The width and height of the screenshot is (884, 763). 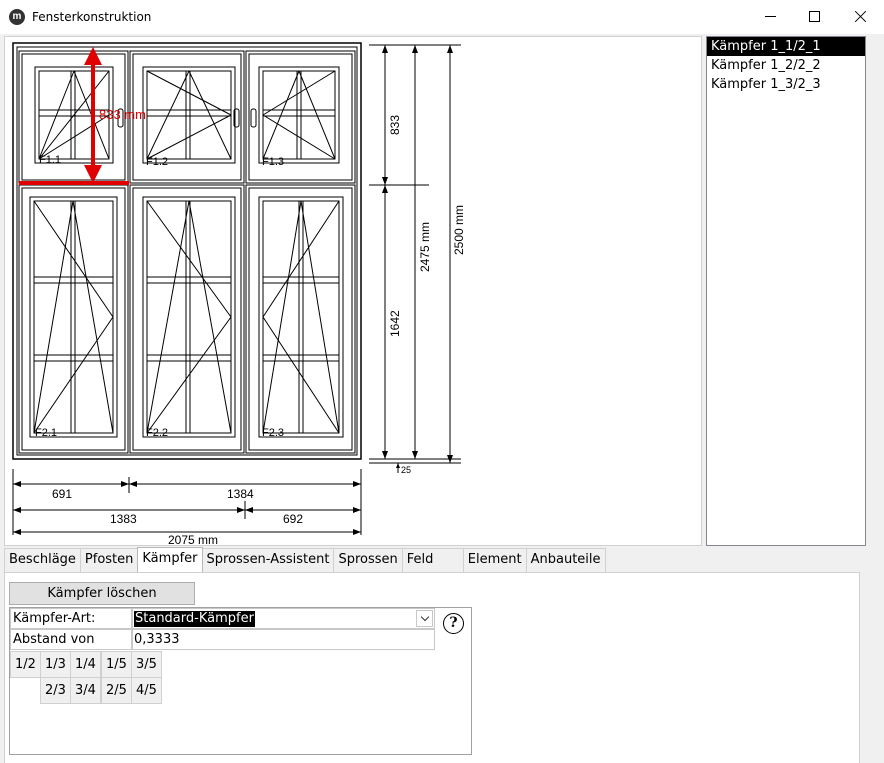 What do you see at coordinates (157, 162) in the screenshot?
I see `sash-label: F1.2` at bounding box center [157, 162].